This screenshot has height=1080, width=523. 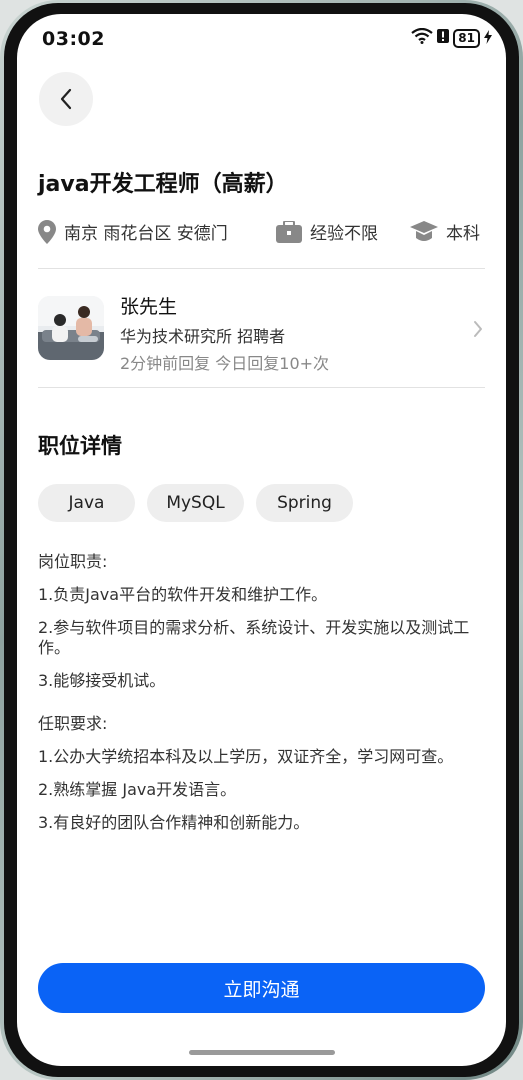 I want to click on requirement-item: 2.熟练掌握 Java开发语言。, so click(x=137, y=789).